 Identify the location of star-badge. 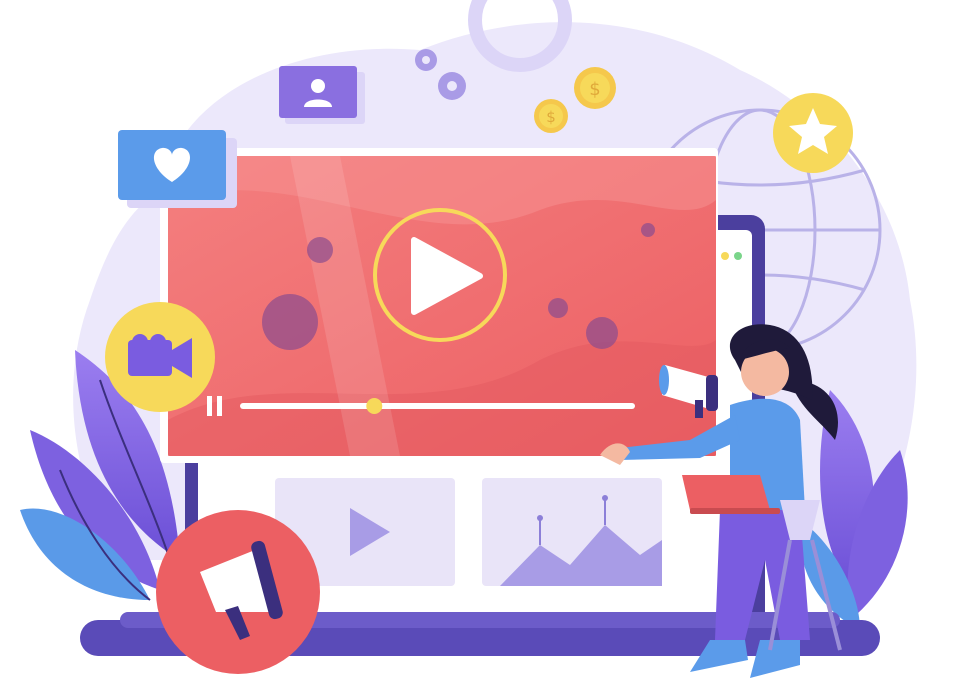
(813, 133).